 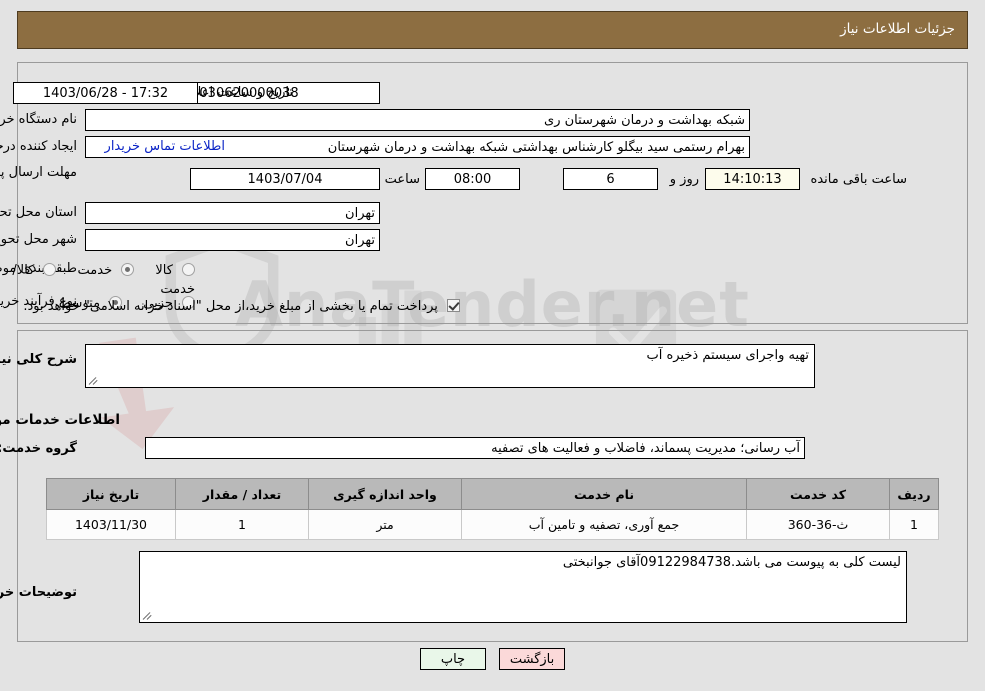 I want to click on category-radio-khedmat: خدمت, so click(x=95, y=268).